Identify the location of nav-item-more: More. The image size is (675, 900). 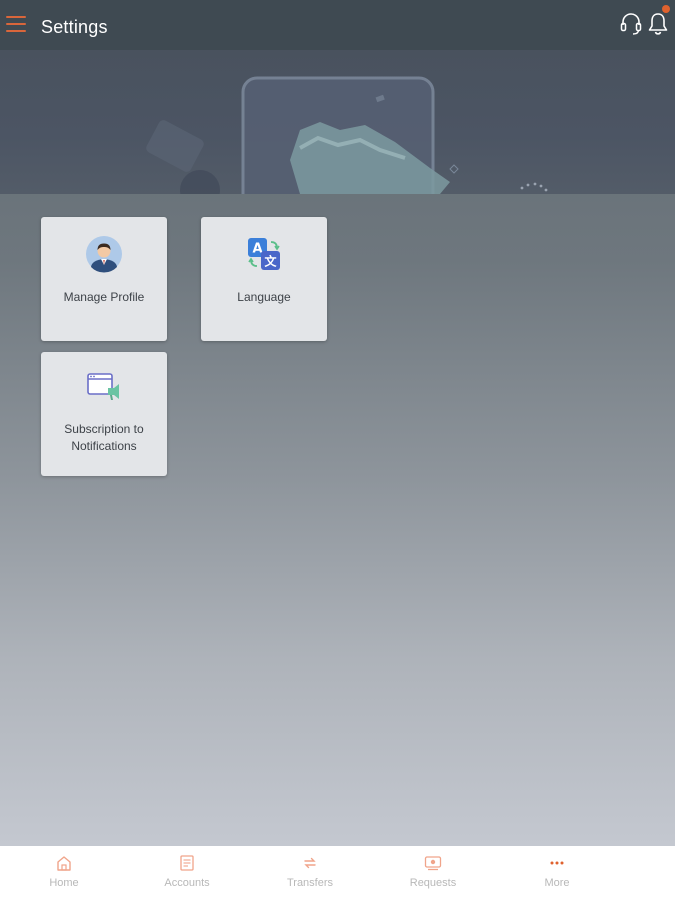
(557, 873).